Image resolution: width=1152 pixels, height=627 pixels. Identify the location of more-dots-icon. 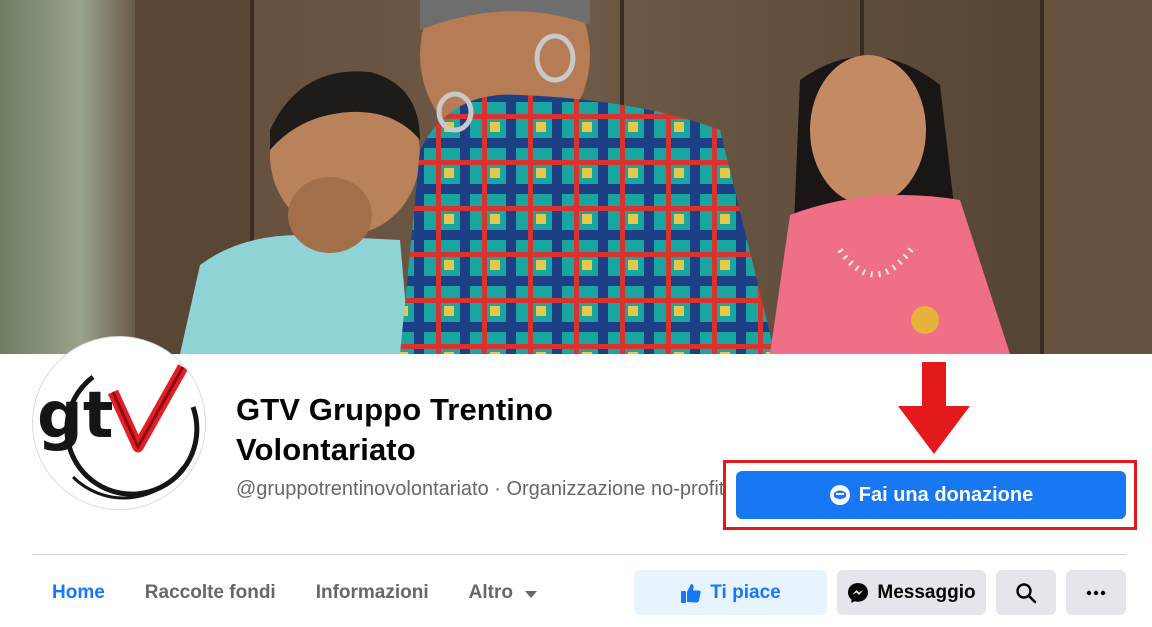
(1096, 592).